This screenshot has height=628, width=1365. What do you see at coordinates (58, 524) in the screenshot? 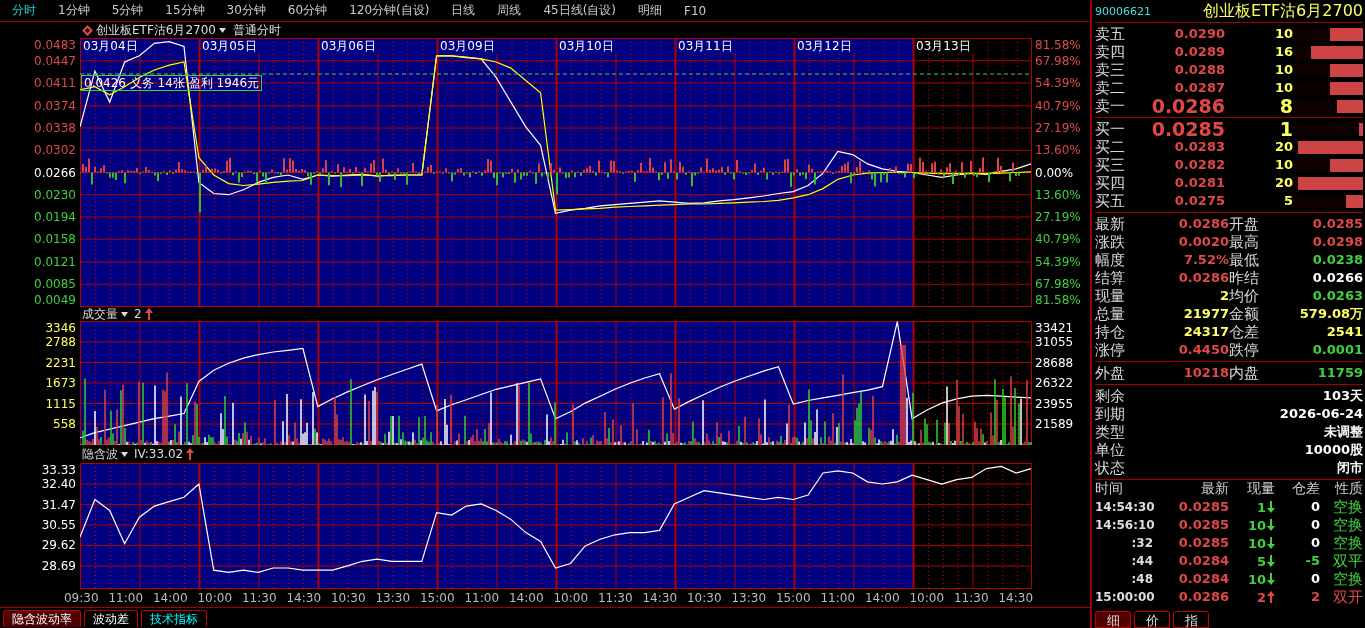
I see `iv-axis-label: 30.55` at bounding box center [58, 524].